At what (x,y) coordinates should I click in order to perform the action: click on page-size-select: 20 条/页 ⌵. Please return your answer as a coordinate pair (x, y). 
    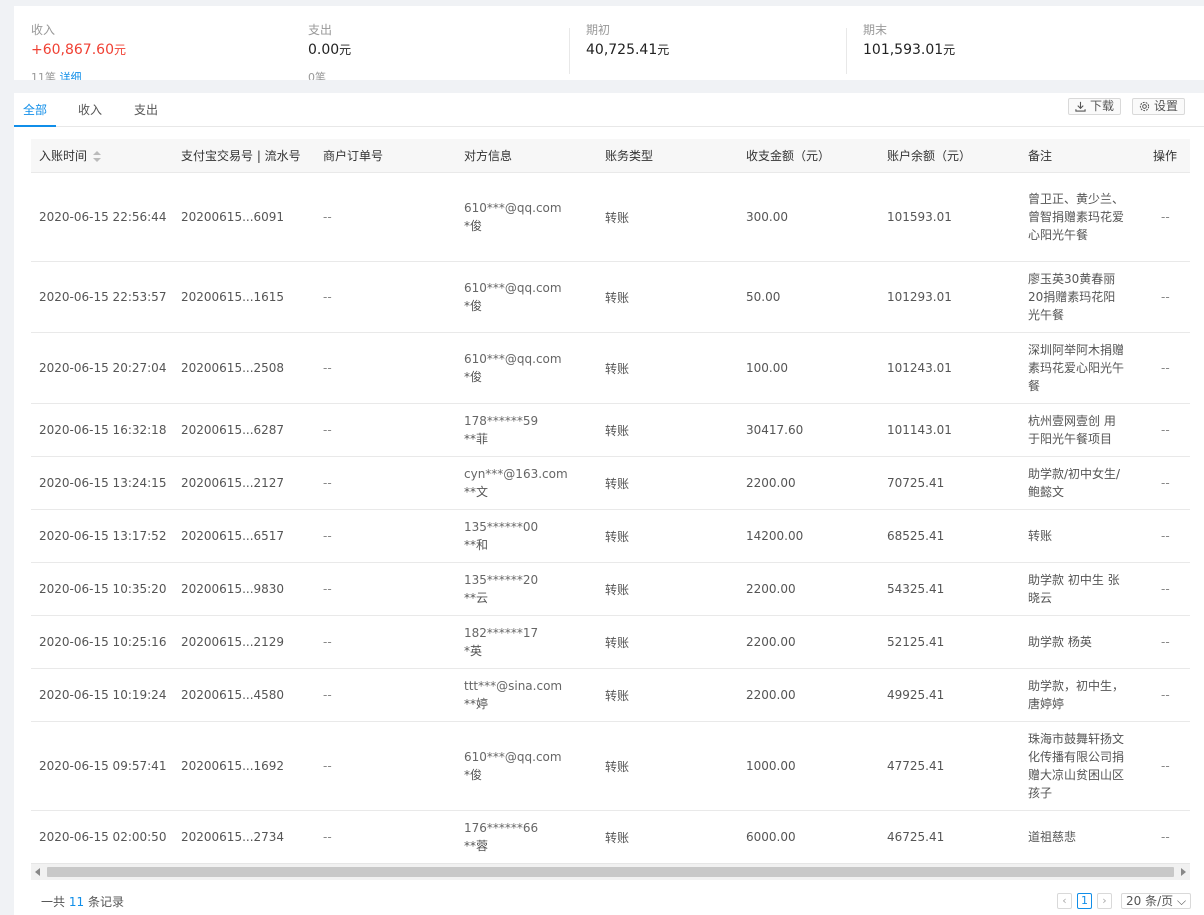
    Looking at the image, I should click on (1156, 901).